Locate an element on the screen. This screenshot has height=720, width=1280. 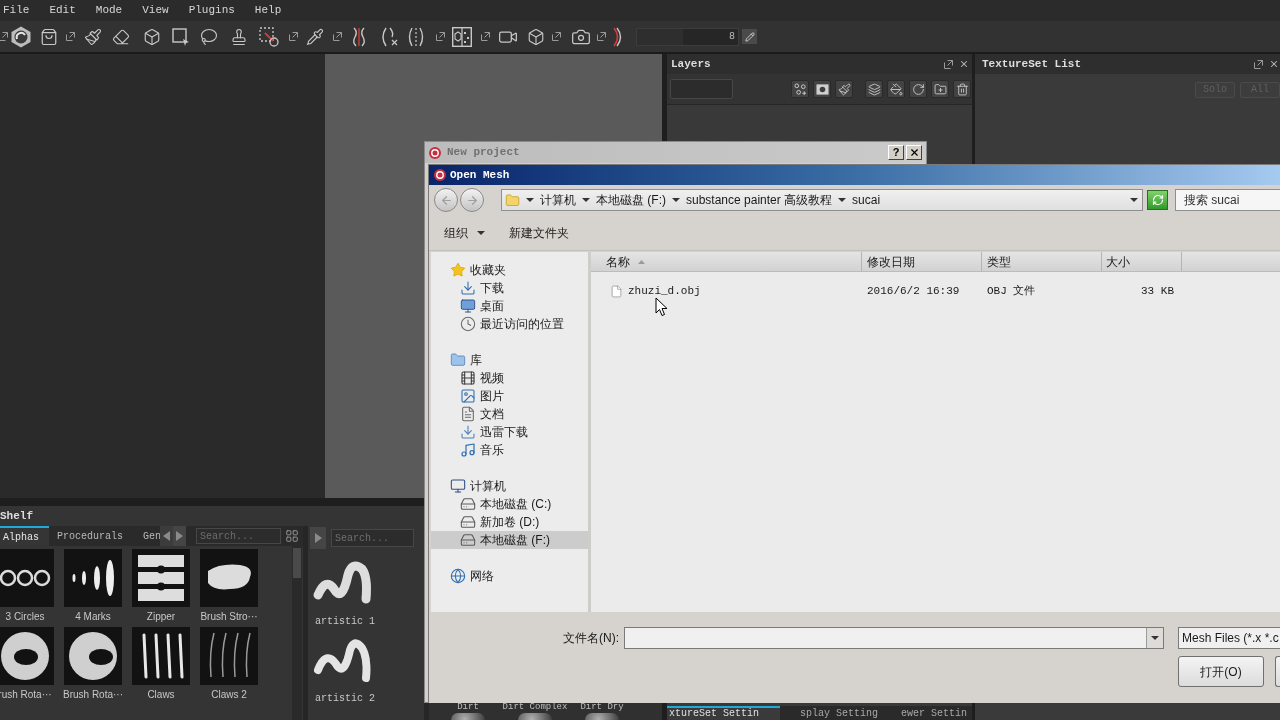
eraser-icon is located at coordinates (121, 36).